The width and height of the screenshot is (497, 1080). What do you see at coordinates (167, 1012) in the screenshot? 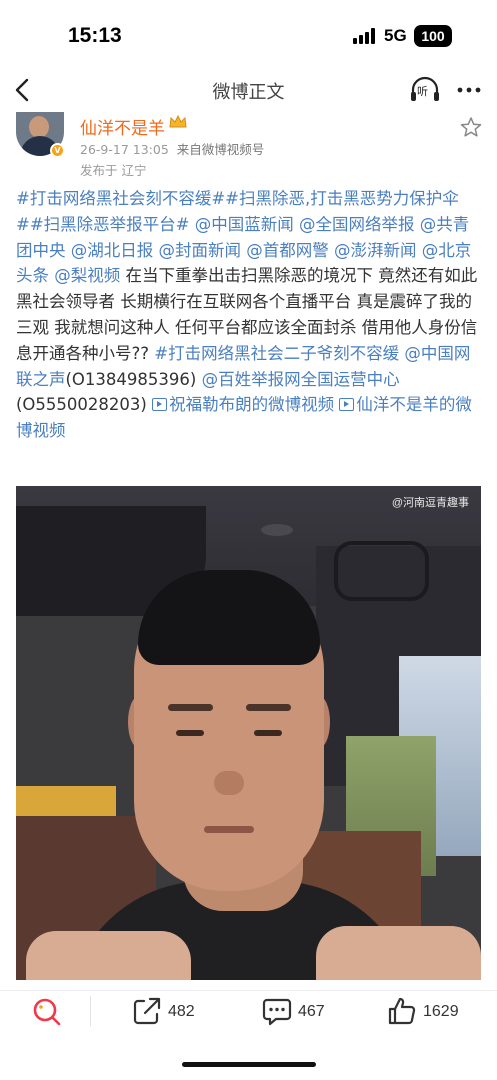
I see `repost-button: 482` at bounding box center [167, 1012].